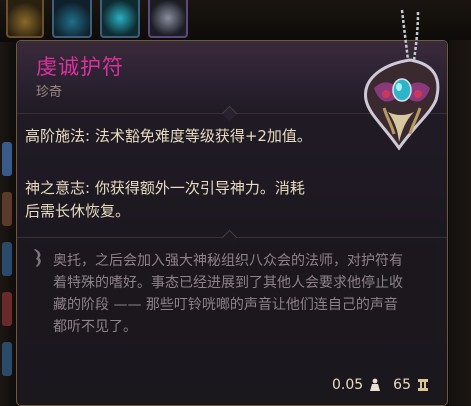 The image size is (471, 406). What do you see at coordinates (402, 385) in the screenshot?
I see `item-value: 65` at bounding box center [402, 385].